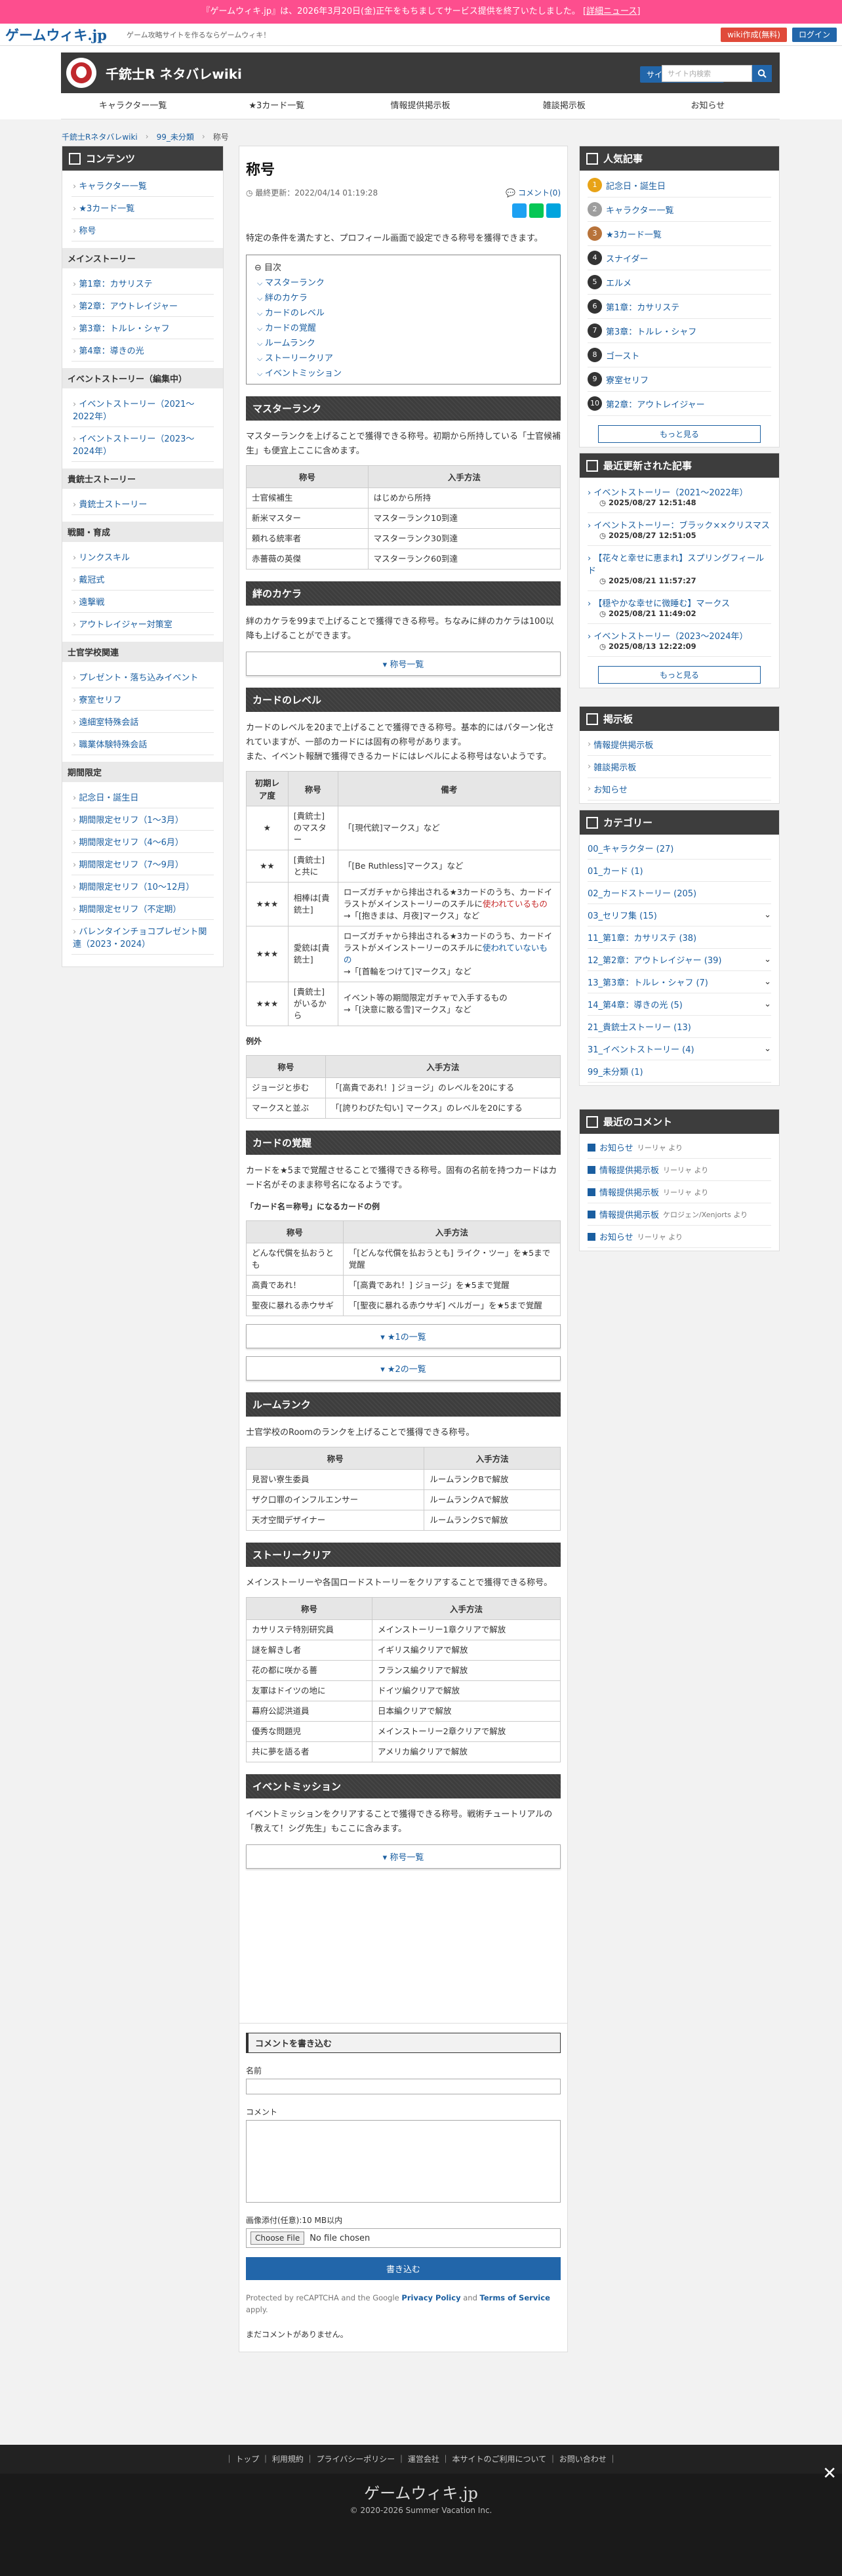 The height and width of the screenshot is (2576, 842). Describe the element at coordinates (404, 297) in the screenshot. I see `toc-link: 絆のカケラ` at that location.